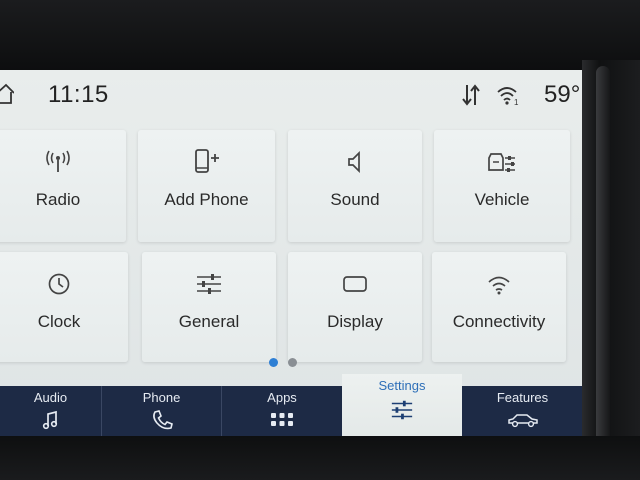 This screenshot has width=640, height=480. What do you see at coordinates (611, 255) in the screenshot?
I see `bezel-right` at bounding box center [611, 255].